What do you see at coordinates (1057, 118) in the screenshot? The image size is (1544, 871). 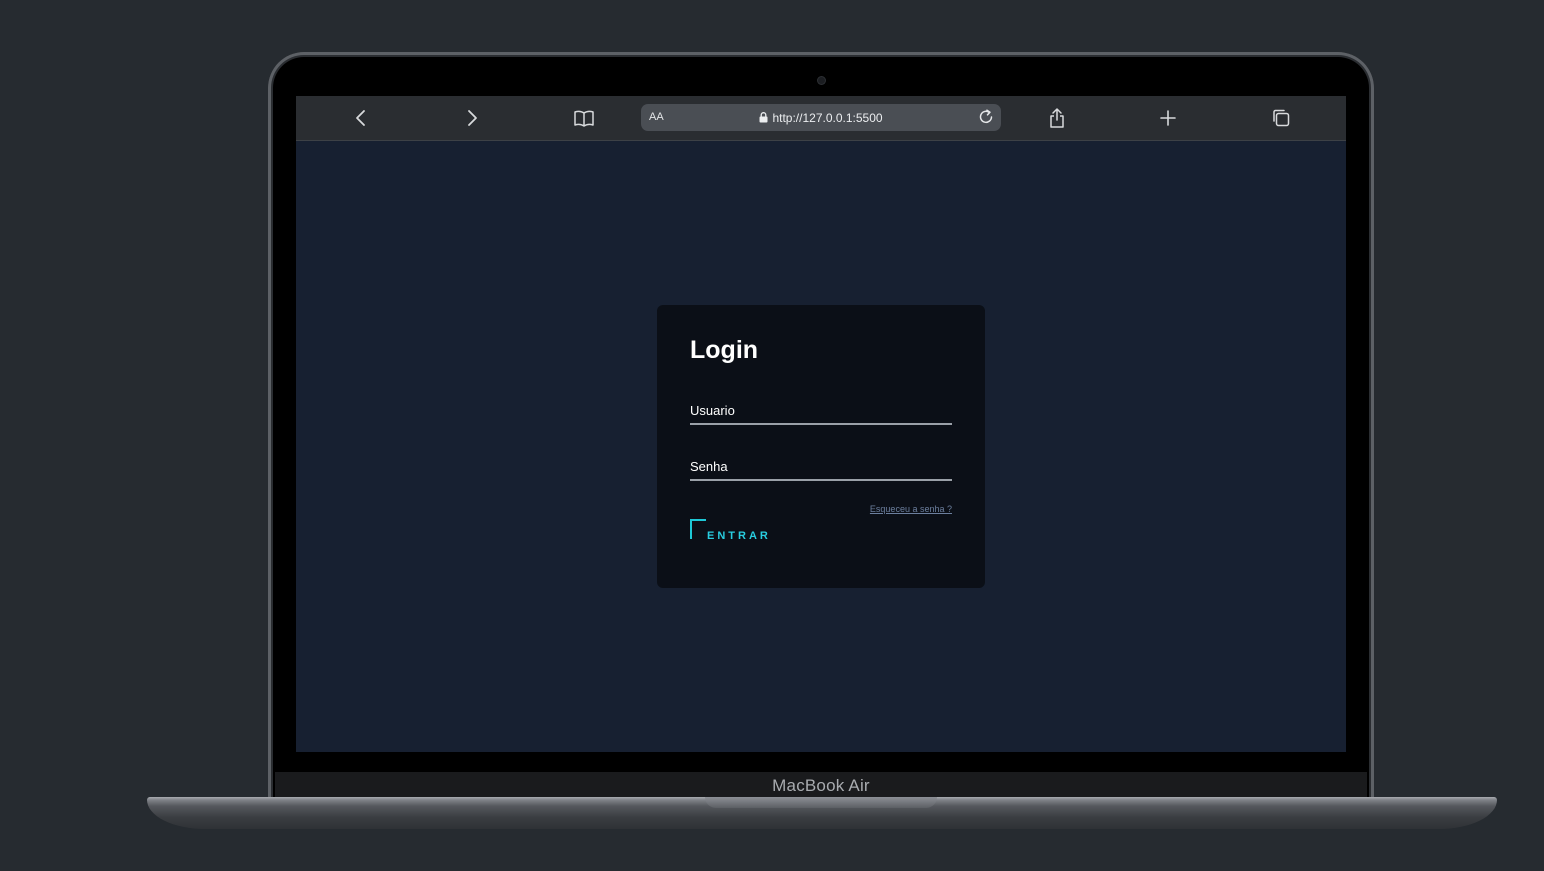 I see `share-icon` at bounding box center [1057, 118].